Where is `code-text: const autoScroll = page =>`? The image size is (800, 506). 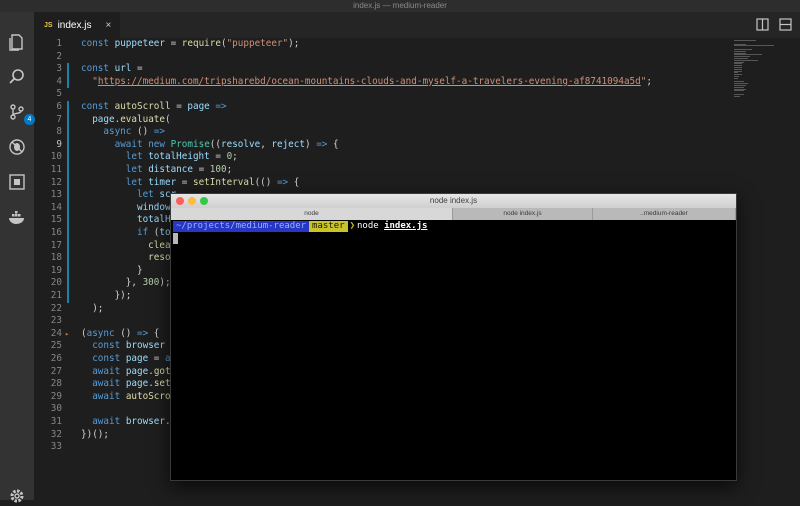
code-text: const autoScroll = page => is located at coordinates (154, 106).